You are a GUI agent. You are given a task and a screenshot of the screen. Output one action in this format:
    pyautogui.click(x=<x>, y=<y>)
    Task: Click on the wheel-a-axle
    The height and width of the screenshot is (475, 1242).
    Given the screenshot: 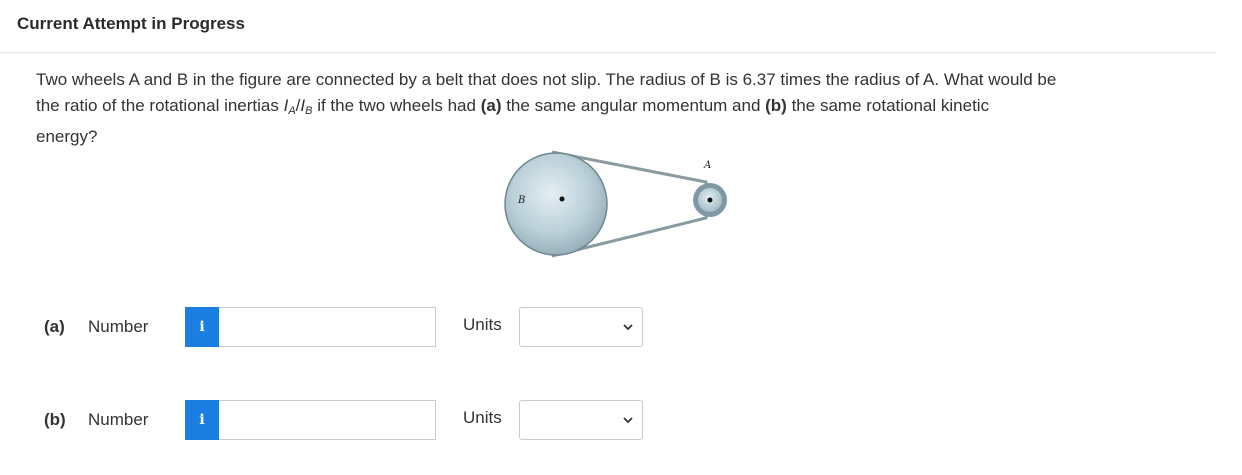 What is the action you would take?
    pyautogui.click(x=710, y=200)
    